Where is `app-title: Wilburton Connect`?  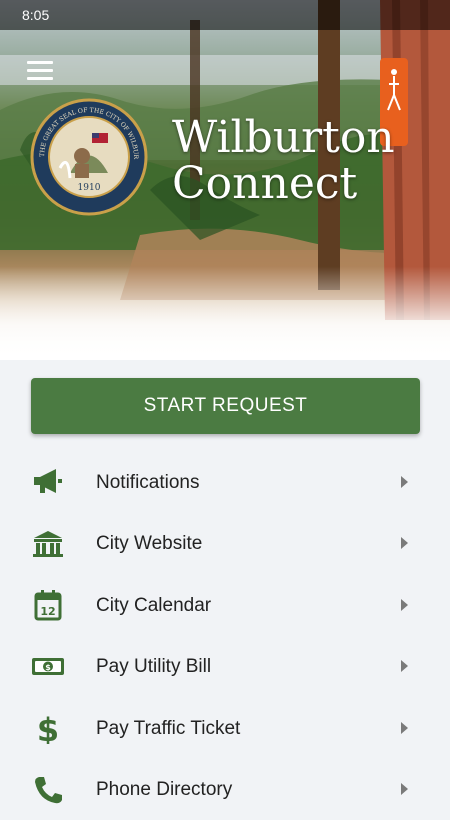
app-title: Wilburton Connect is located at coordinates (283, 161).